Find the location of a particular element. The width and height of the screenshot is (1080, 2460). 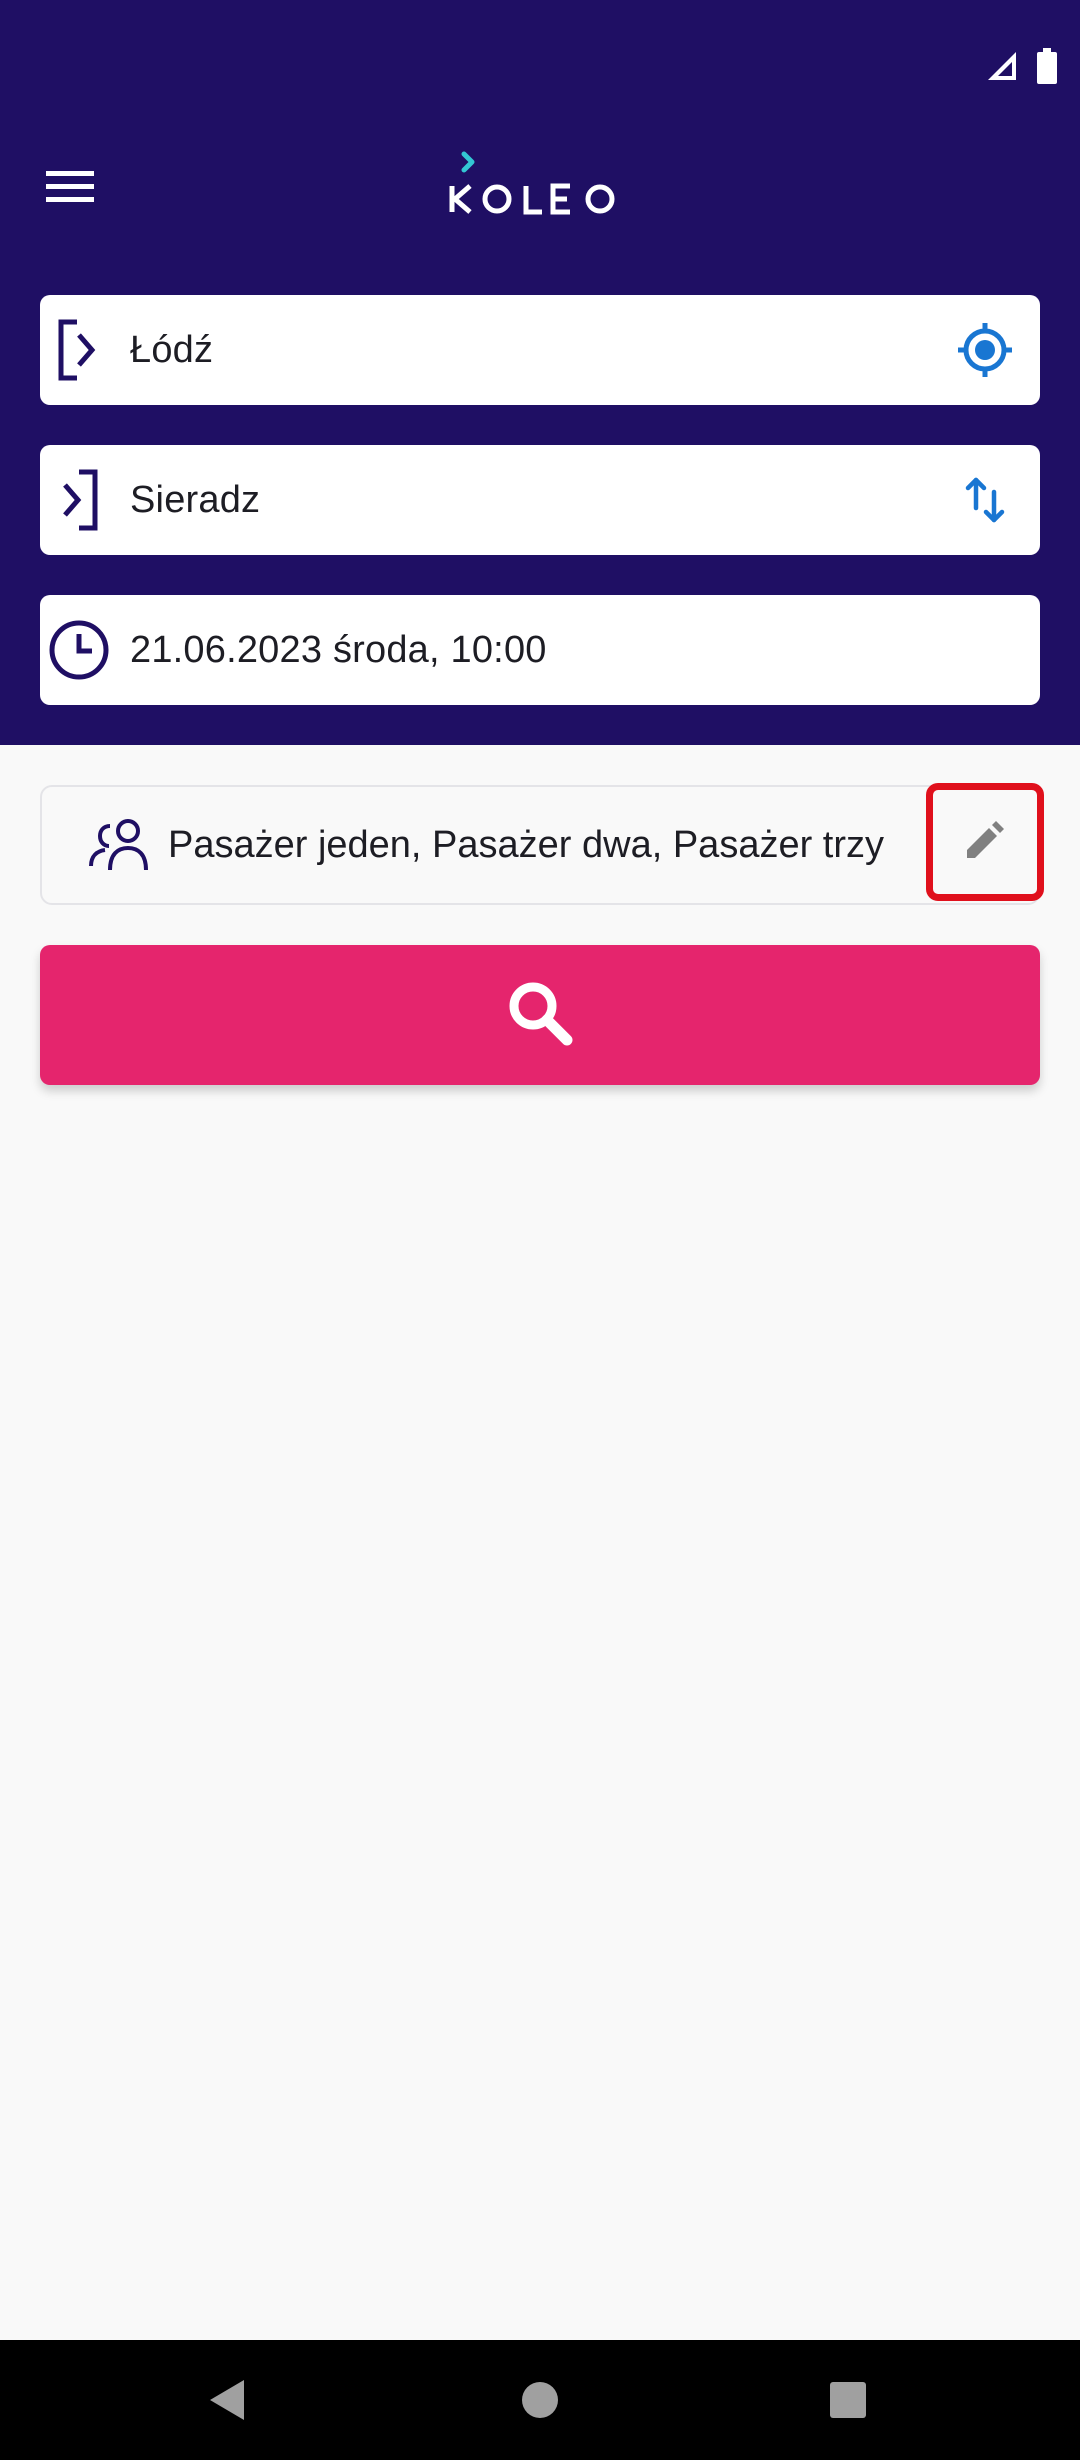

edit-passengers-button is located at coordinates (985, 842).